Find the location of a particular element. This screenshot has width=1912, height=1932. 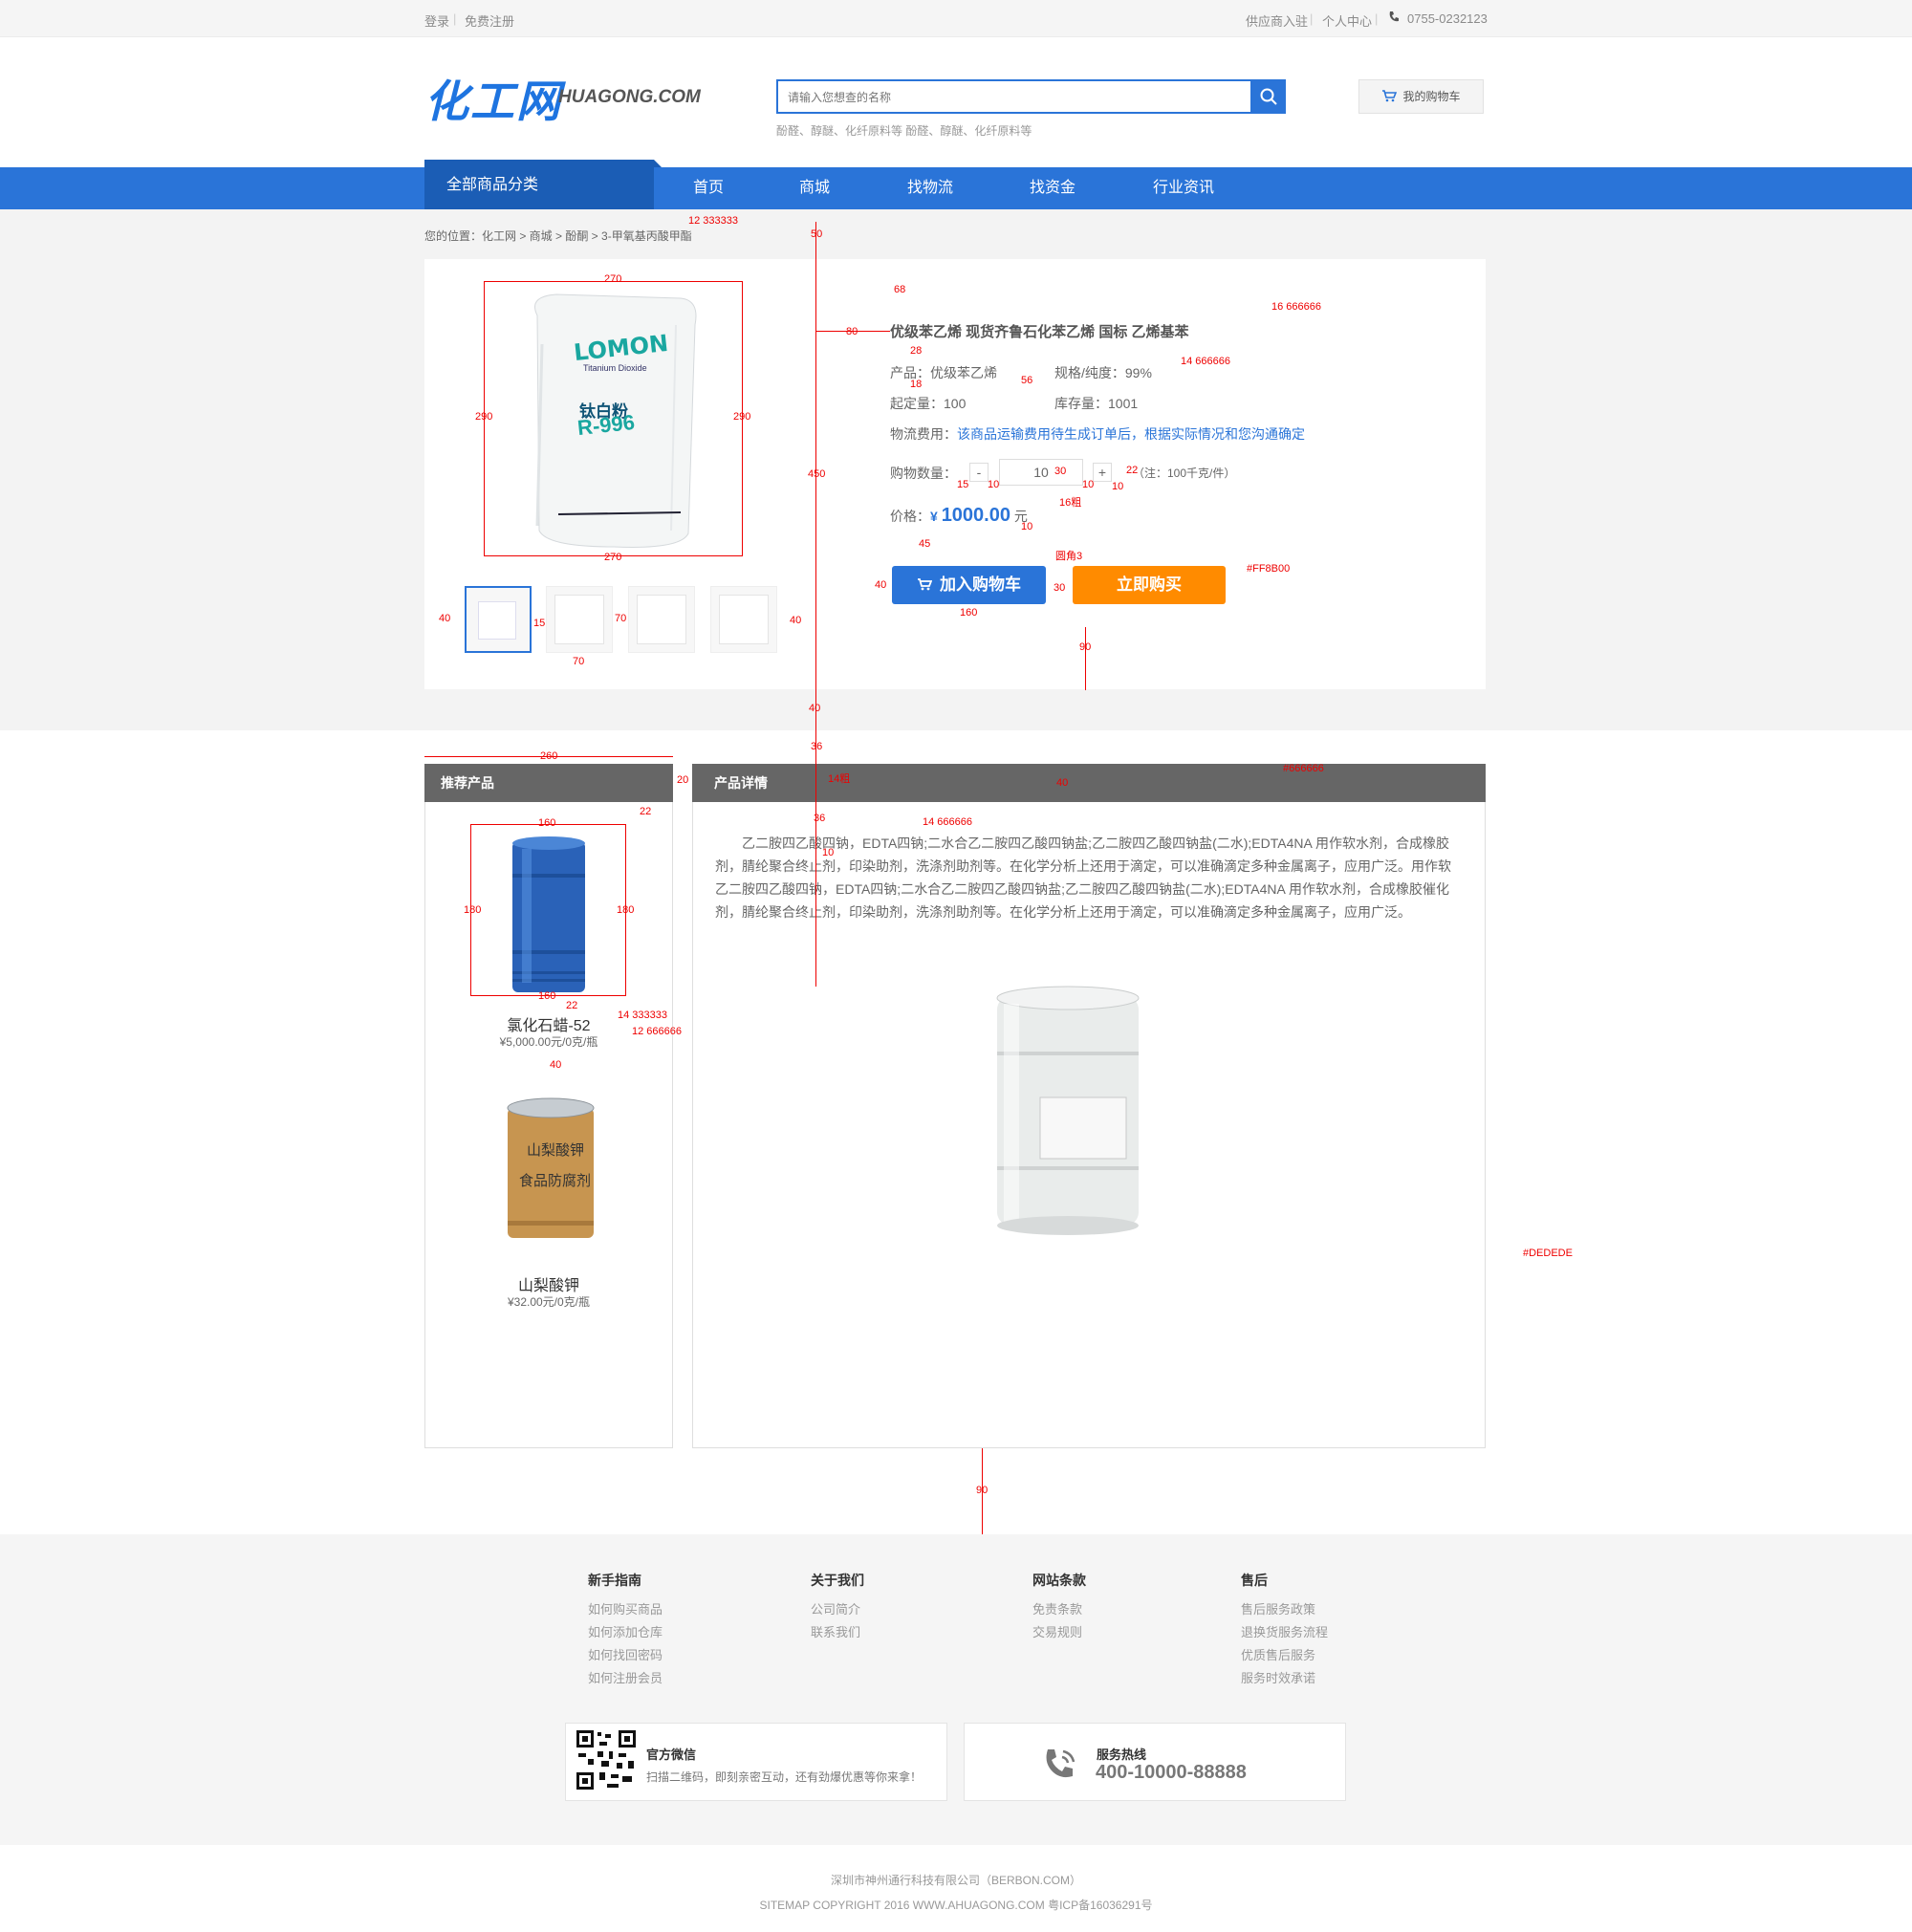

nav-home: 首页 is located at coordinates (708, 188).